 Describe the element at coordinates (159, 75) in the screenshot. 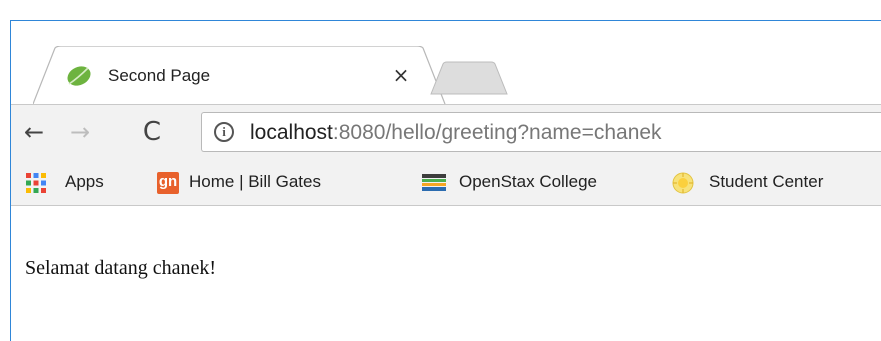

I see `tab-title: Second Page` at that location.